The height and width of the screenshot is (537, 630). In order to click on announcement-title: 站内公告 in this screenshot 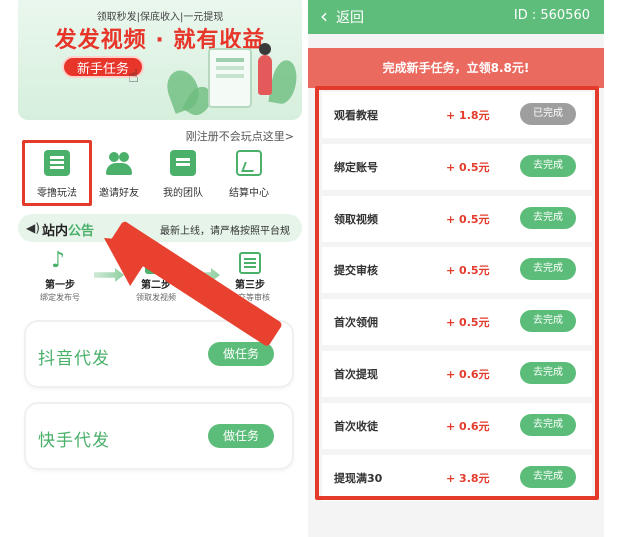, I will do `click(68, 229)`.